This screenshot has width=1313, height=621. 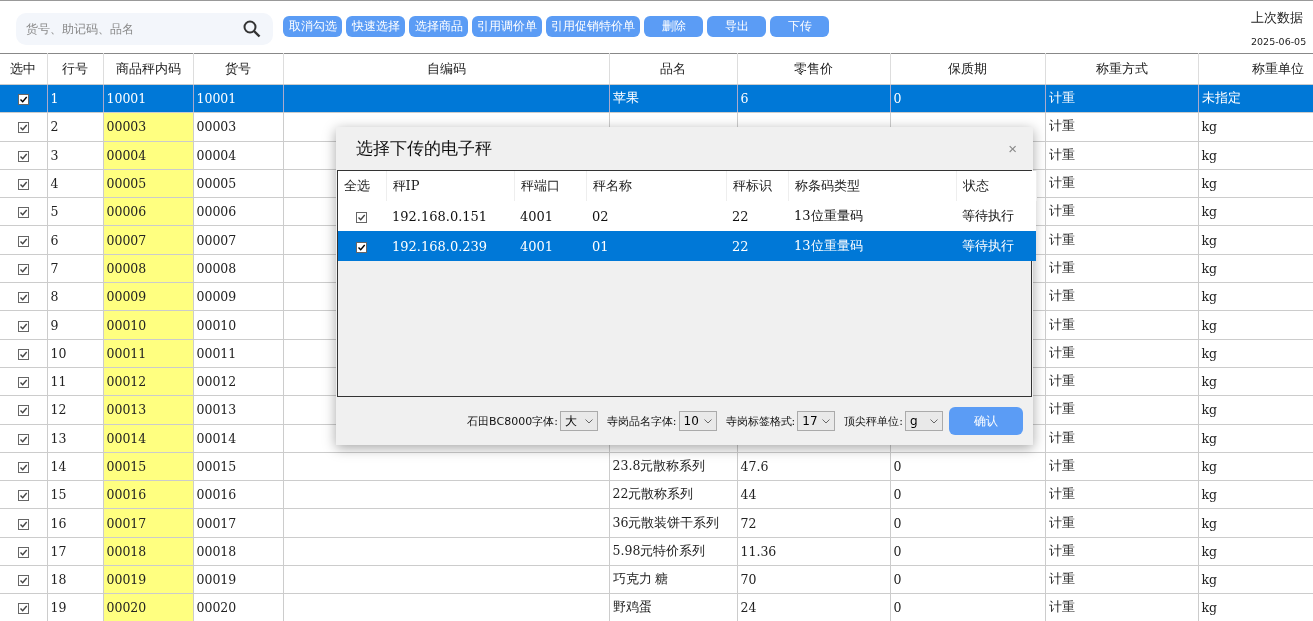 What do you see at coordinates (58, 382) in the screenshot?
I see `table-cell: 11` at bounding box center [58, 382].